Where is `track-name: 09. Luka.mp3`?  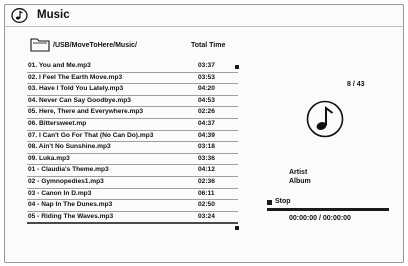 track-name: 09. Luka.mp3 is located at coordinates (49, 158).